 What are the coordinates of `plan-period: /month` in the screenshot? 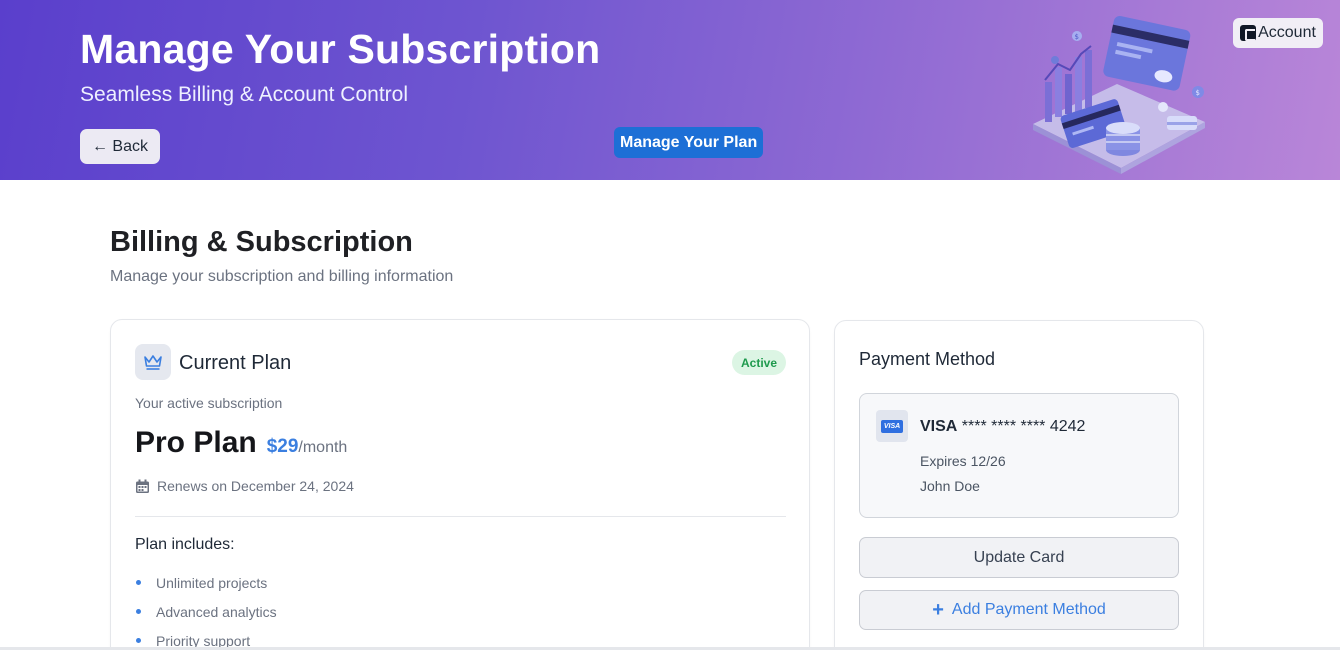 It's located at (323, 447).